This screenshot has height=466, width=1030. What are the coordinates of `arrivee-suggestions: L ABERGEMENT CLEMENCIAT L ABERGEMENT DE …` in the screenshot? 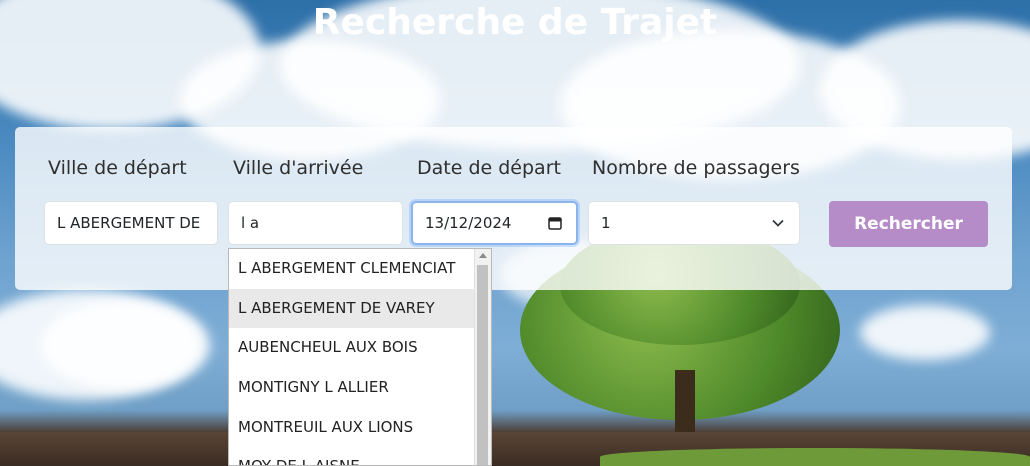 It's located at (360, 357).